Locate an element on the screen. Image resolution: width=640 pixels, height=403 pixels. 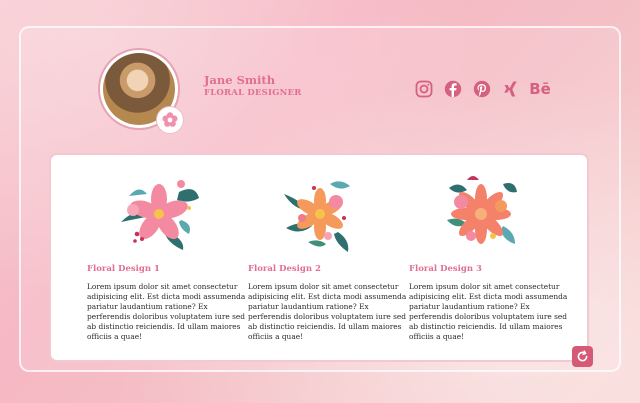
profile-role: FLORAL DESIGNER is located at coordinates (253, 93).